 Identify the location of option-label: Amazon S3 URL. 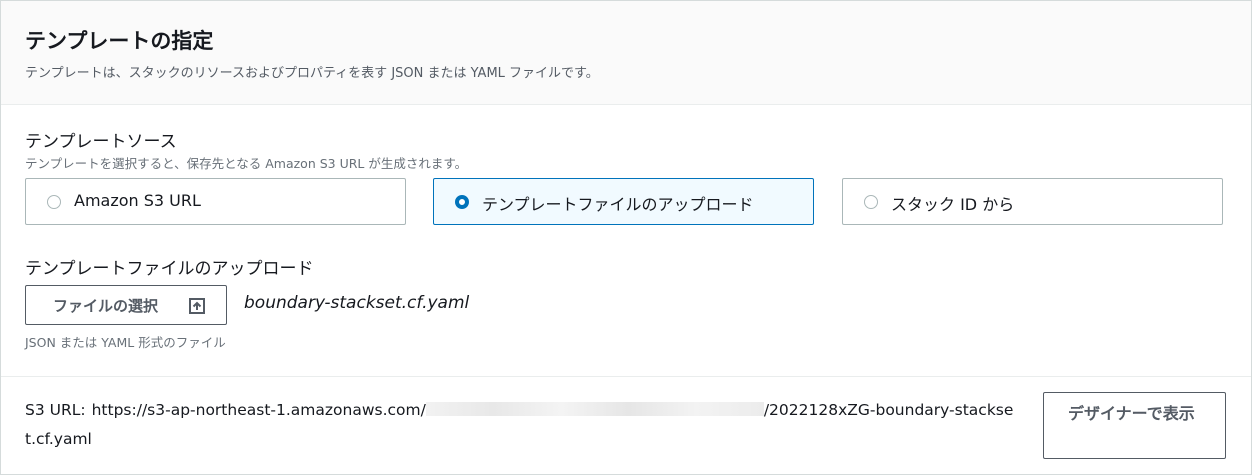
(137, 200).